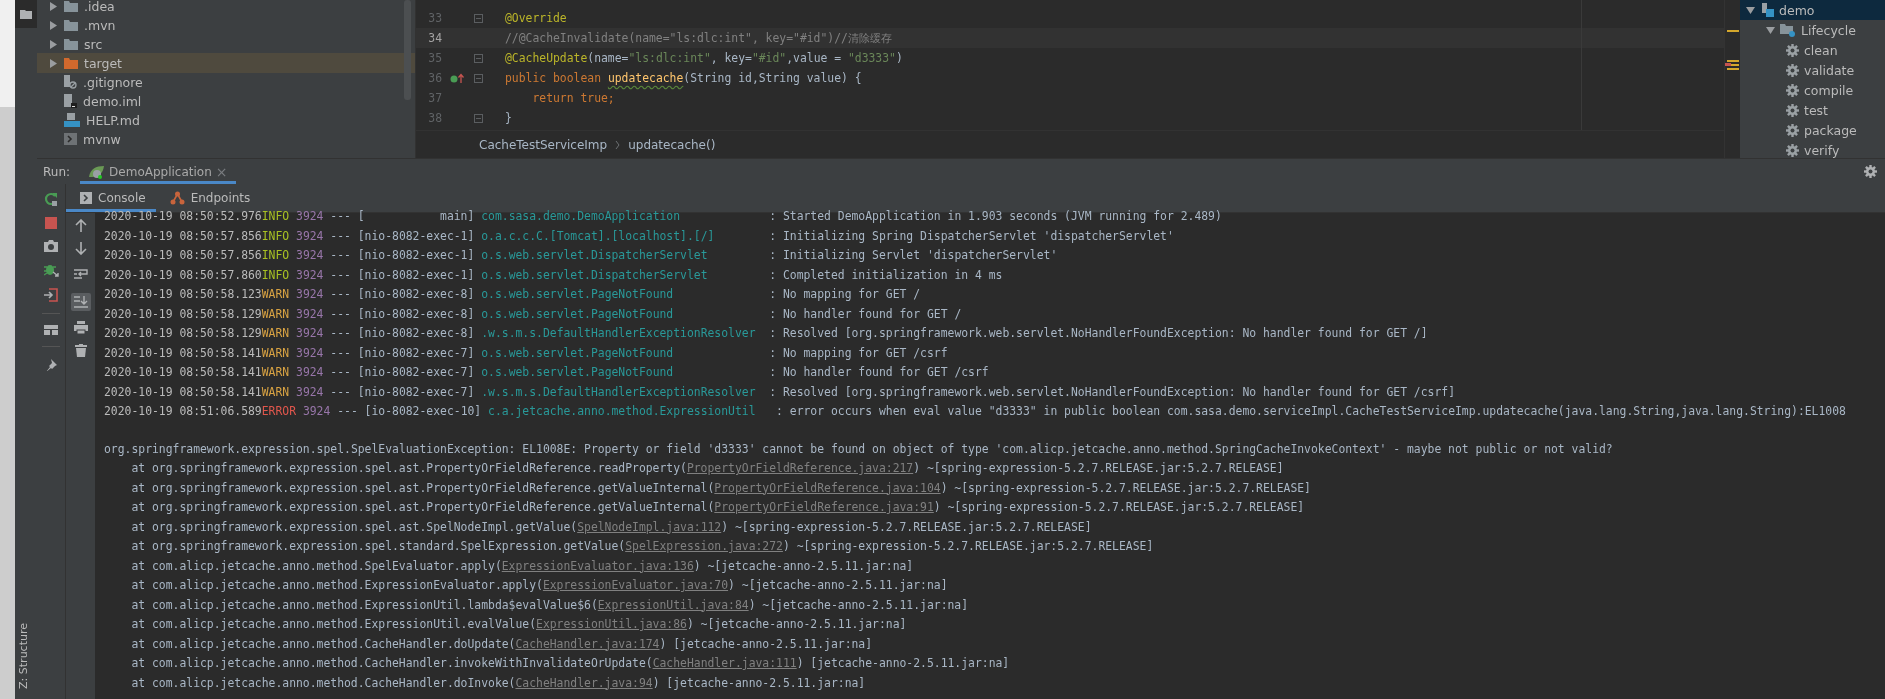 This screenshot has height=699, width=1885. What do you see at coordinates (226, 139) in the screenshot?
I see `project-tree-item: mvnw` at bounding box center [226, 139].